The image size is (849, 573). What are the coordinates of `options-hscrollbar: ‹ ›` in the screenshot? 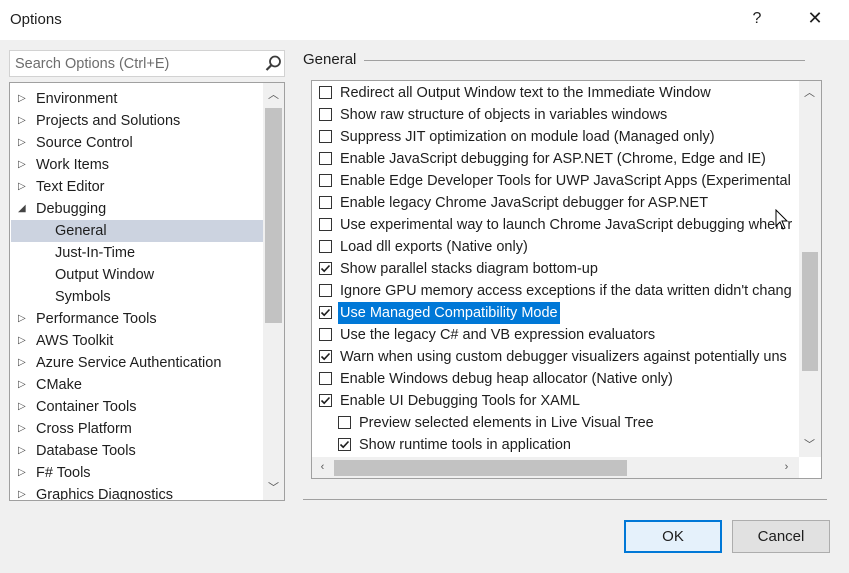 It's located at (555, 467).